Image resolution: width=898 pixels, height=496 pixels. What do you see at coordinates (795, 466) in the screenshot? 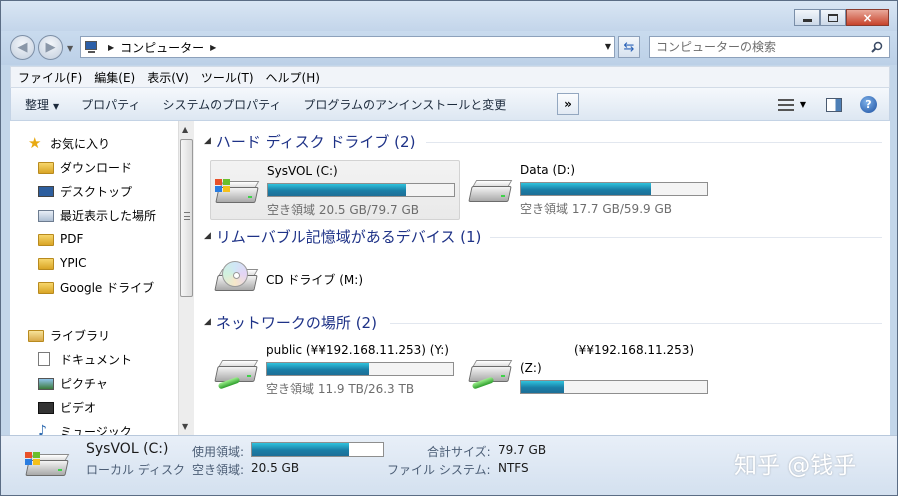
I see `watermark: 知乎 @钱乎` at bounding box center [795, 466].